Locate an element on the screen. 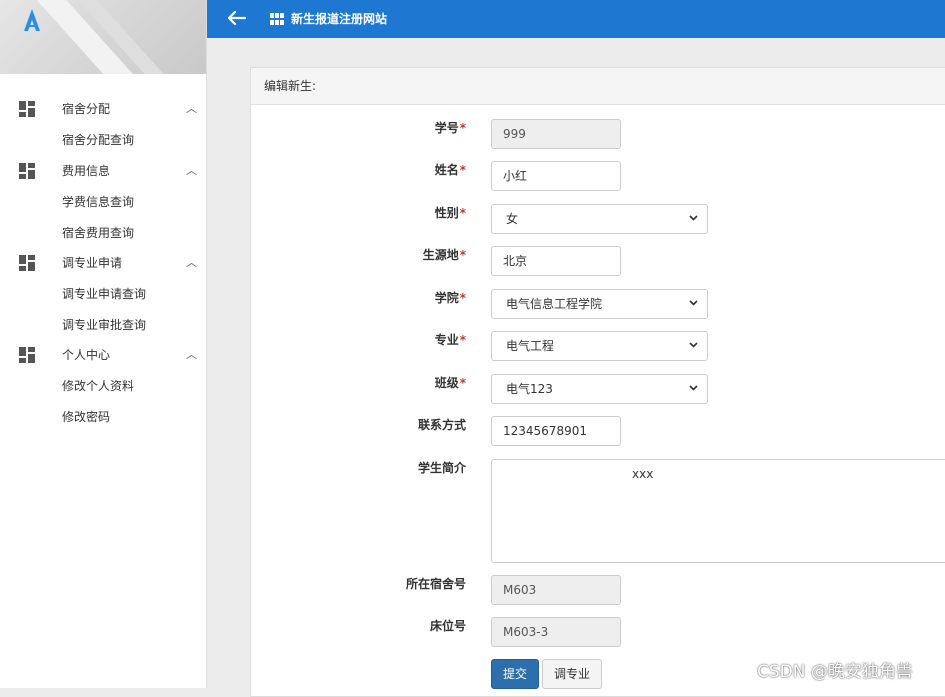 The image size is (945, 697). sidebar-group-dorm-allocation: 宿舍分配 ︿ is located at coordinates (103, 109).